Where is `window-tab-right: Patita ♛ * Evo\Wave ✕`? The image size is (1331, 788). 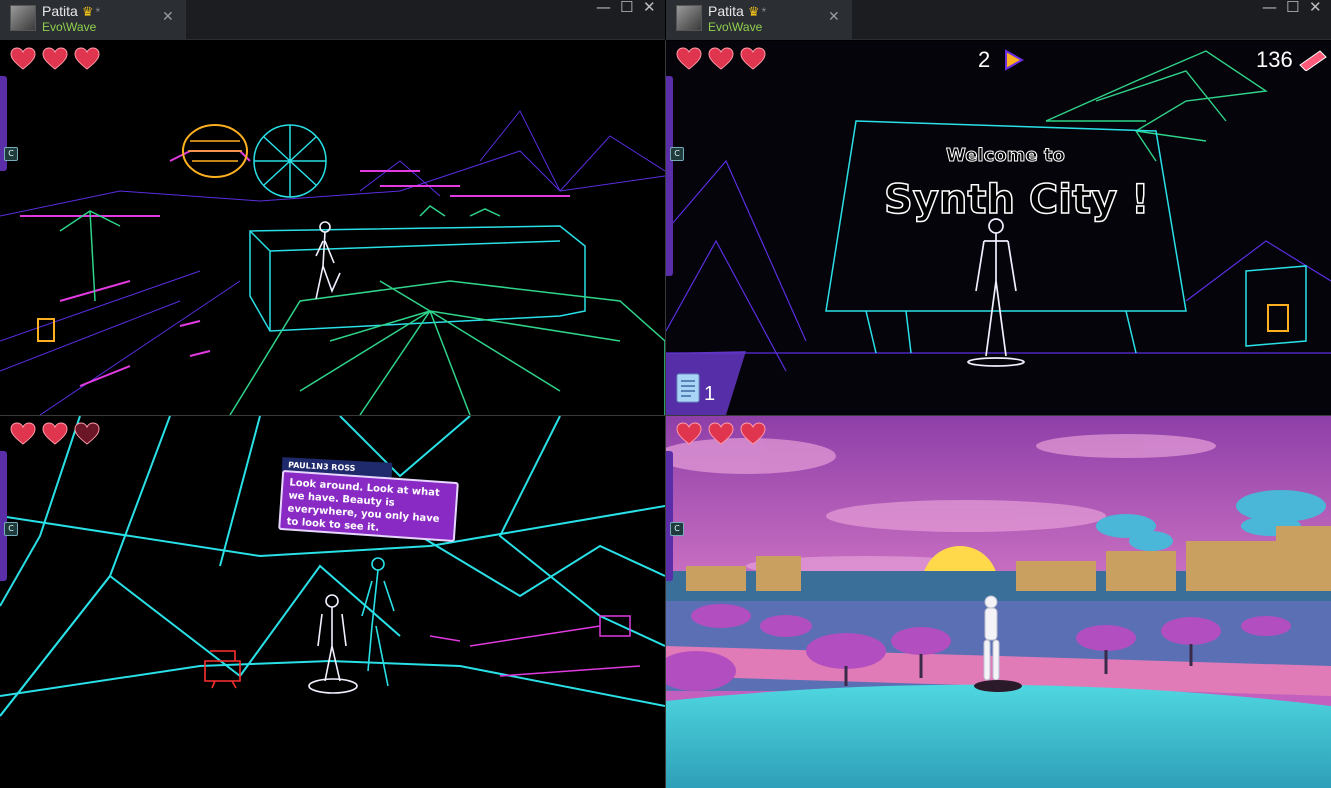
window-tab-right: Patita ♛ * Evo\Wave ✕ is located at coordinates (759, 20).